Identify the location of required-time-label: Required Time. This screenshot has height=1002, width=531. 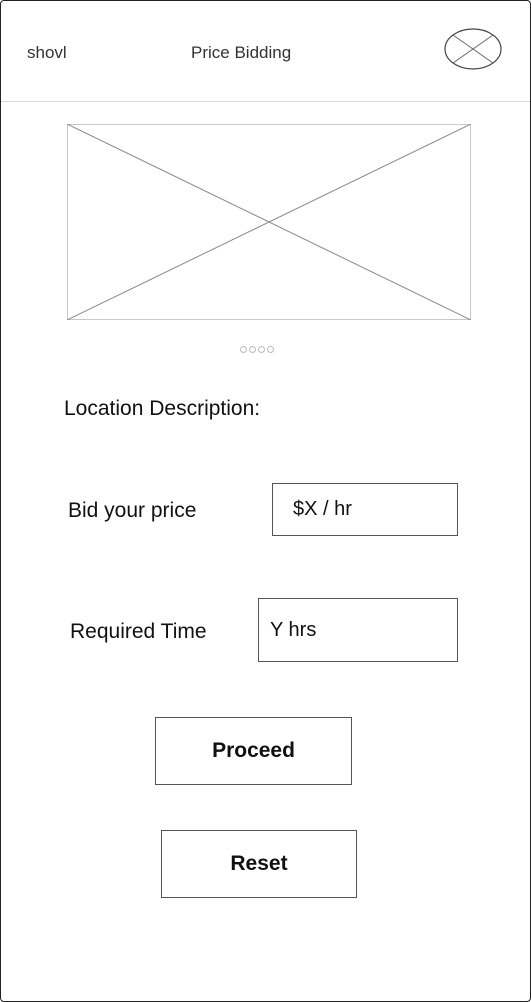
(138, 631).